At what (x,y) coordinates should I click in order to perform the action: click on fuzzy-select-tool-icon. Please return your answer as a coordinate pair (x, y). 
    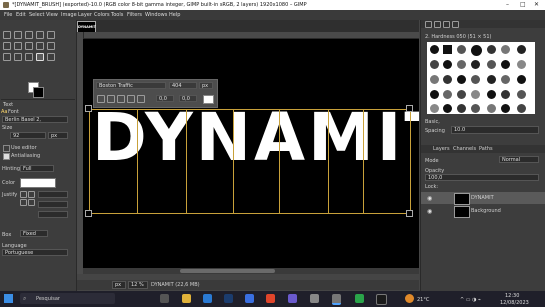
    Looking at the image, I should click on (40, 35).